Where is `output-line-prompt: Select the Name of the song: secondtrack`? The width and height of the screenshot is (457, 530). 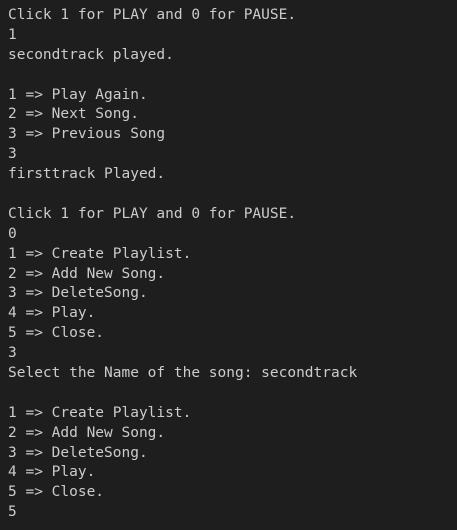
output-line-prompt: Select the Name of the song: secondtrack is located at coordinates (183, 373).